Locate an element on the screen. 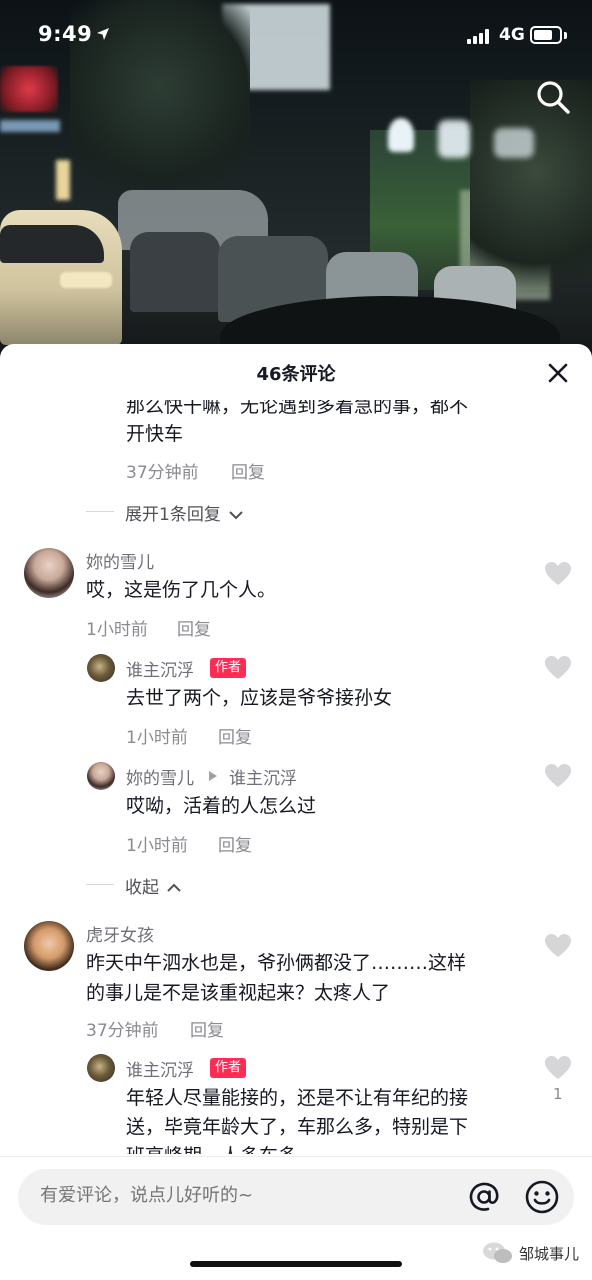 This screenshot has width=592, height=1280. street-light is located at coordinates (63, 180).